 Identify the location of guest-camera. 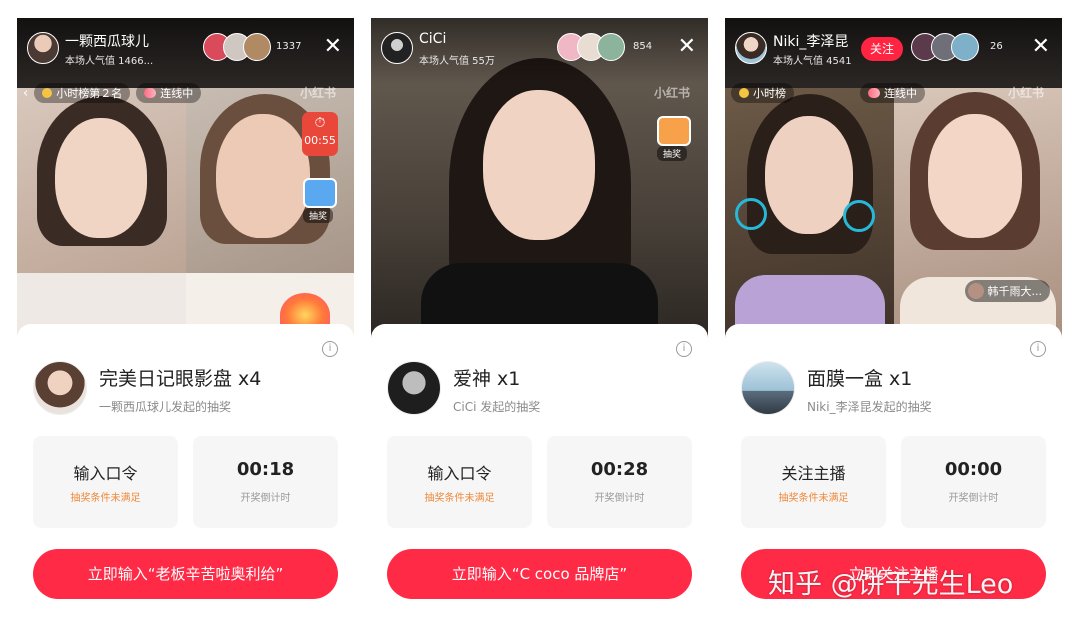
(978, 215).